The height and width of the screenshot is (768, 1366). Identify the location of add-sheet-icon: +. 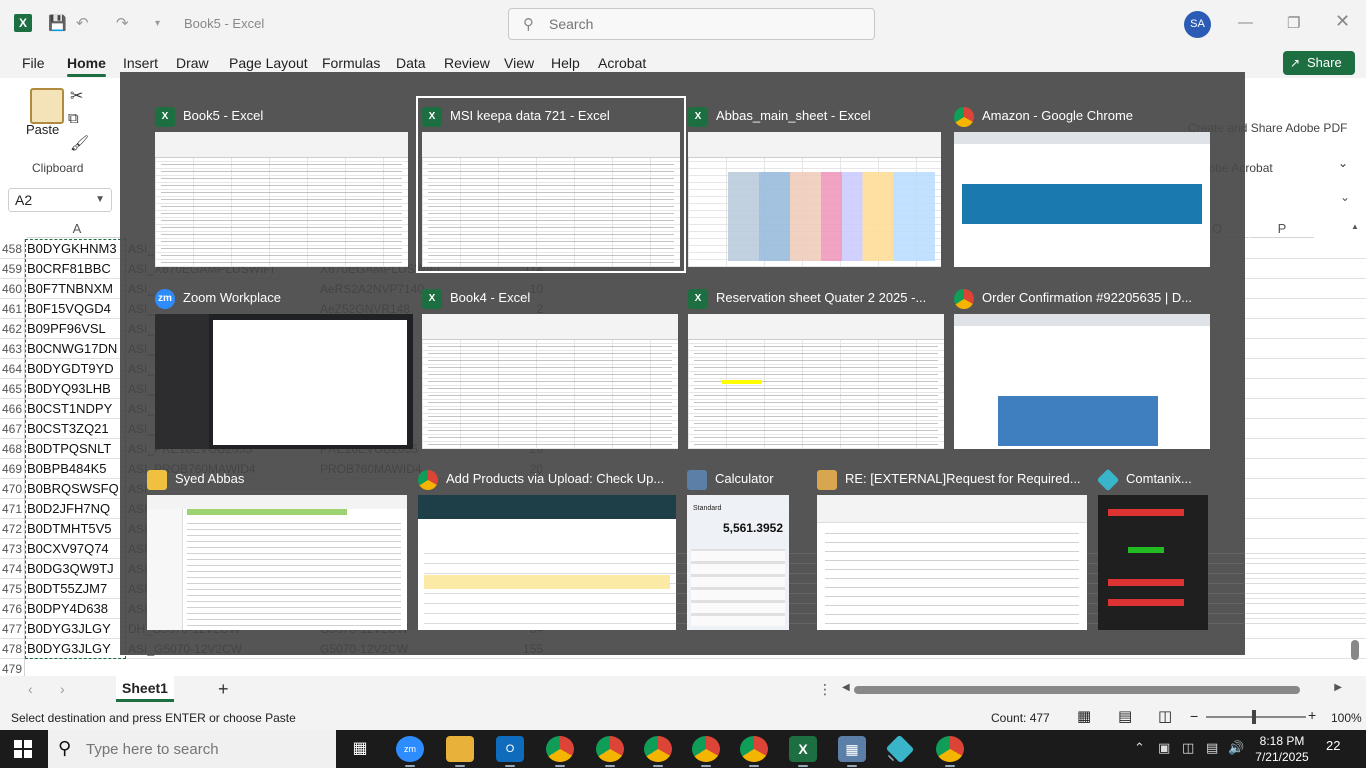
(223, 689).